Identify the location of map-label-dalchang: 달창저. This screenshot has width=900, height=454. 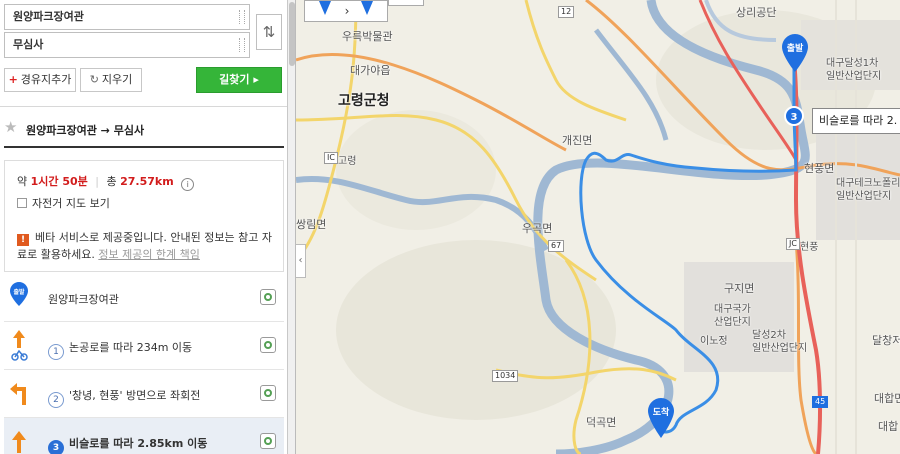
(886, 340).